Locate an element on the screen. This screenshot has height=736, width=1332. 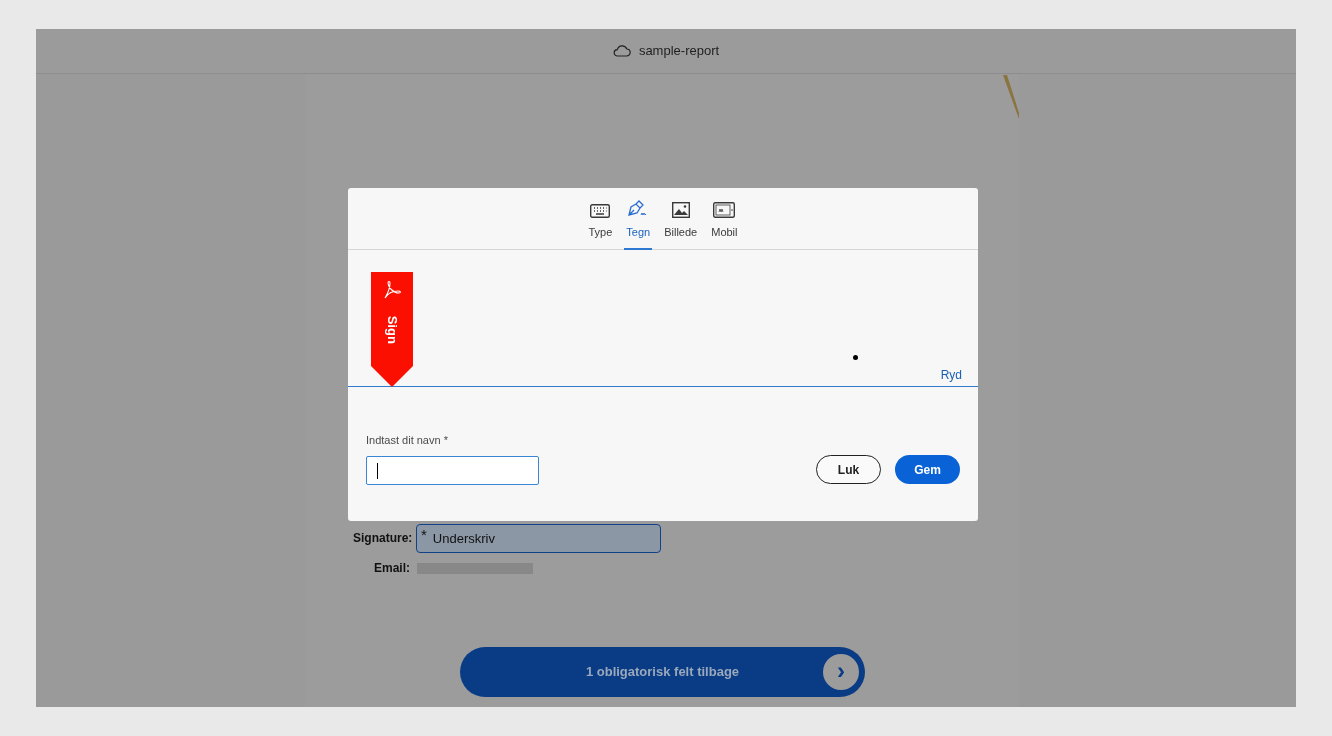
image-icon is located at coordinates (680, 209).